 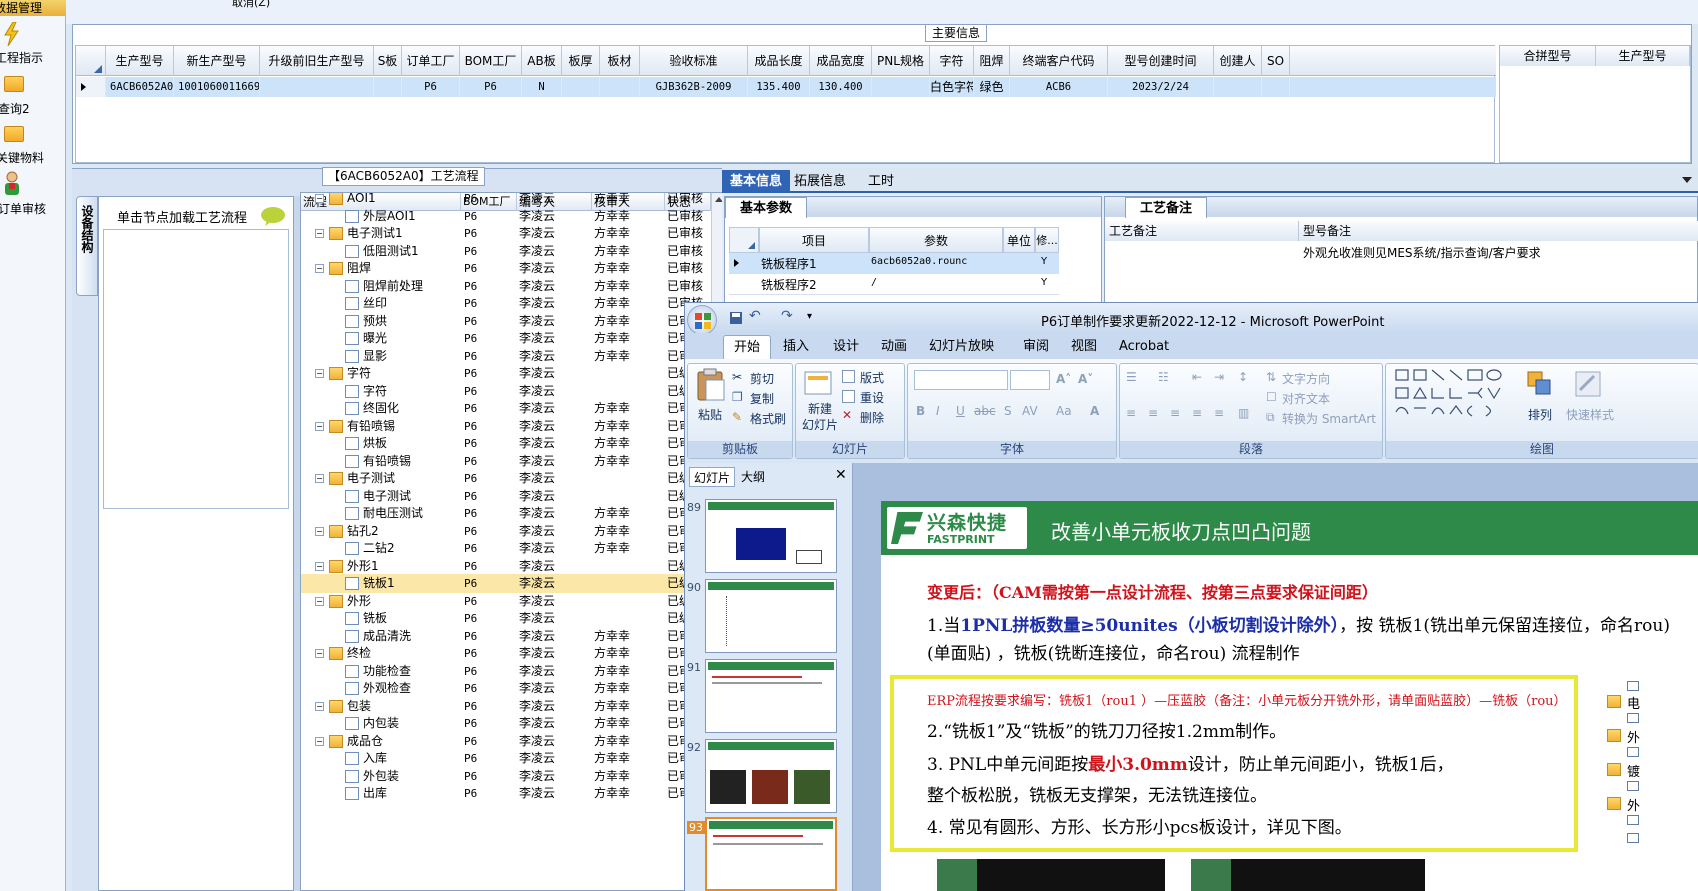 I want to click on tree-node-step: 字符P6李凌云已编写, so click(x=511, y=391).